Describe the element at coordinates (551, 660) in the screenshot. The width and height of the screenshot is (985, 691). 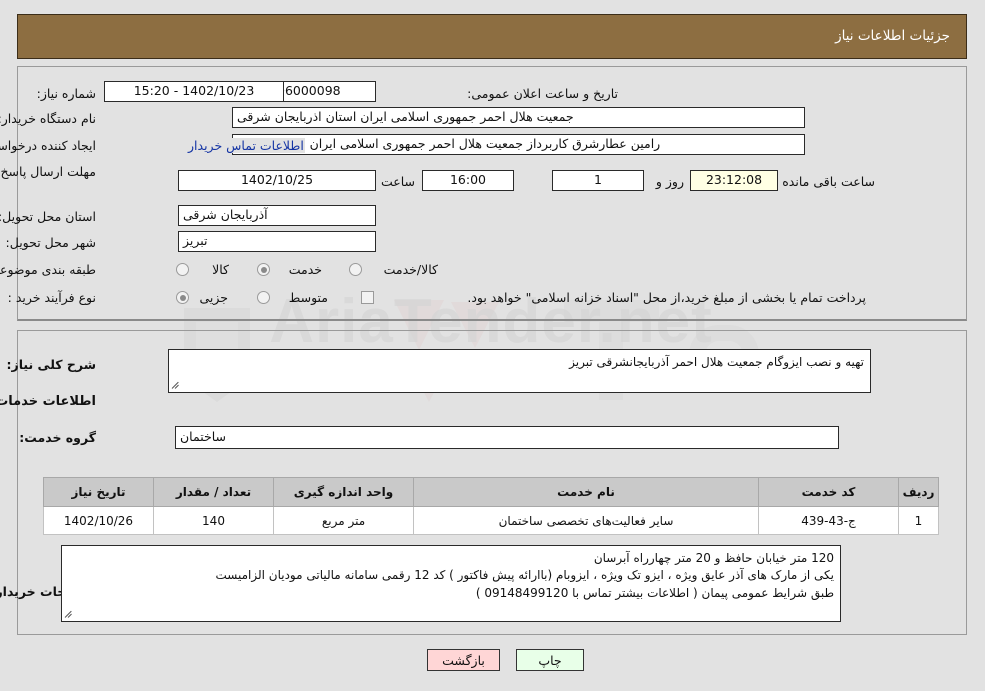
I see `print-button: چاپ` at that location.